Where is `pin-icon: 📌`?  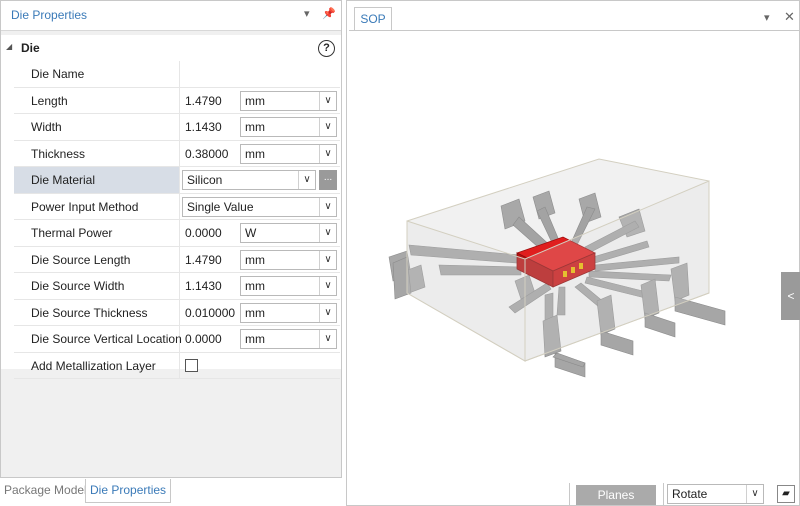
pin-icon: 📌 is located at coordinates (329, 13).